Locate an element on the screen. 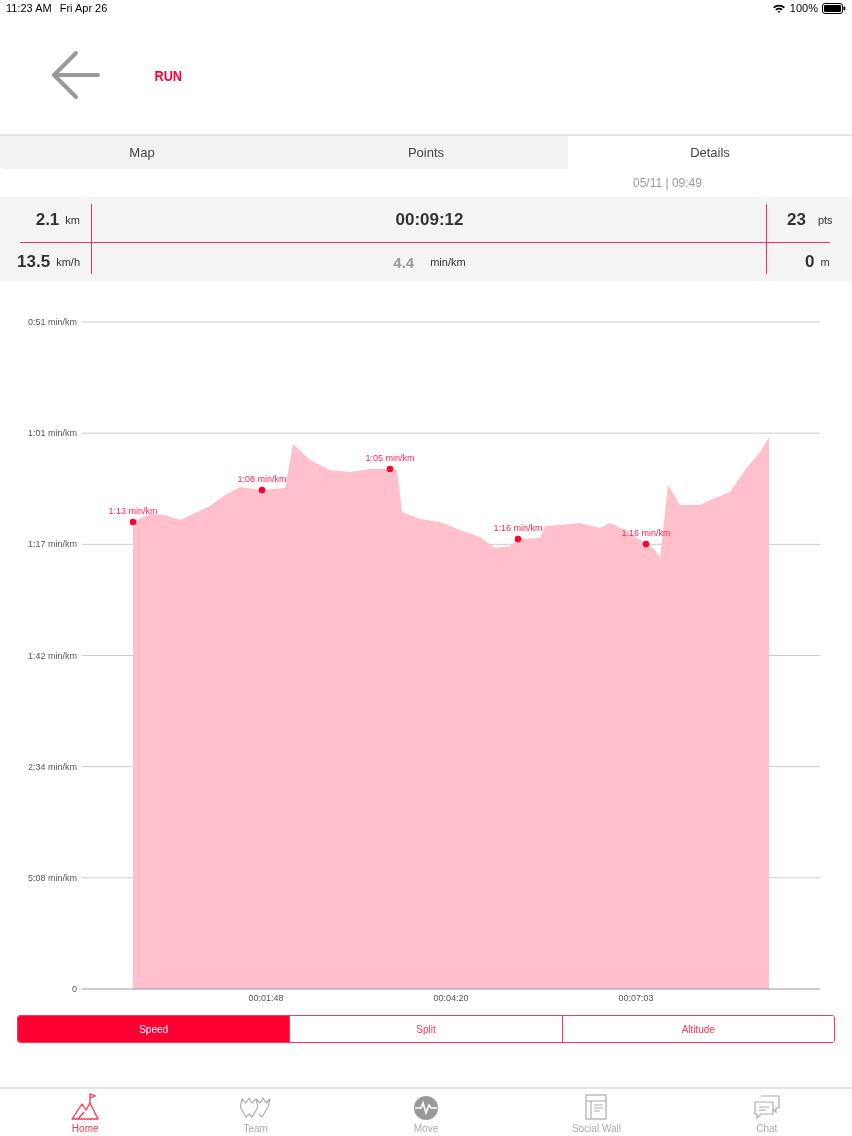 The image size is (852, 1136). point-label: 1:05 min/km is located at coordinates (390, 458).